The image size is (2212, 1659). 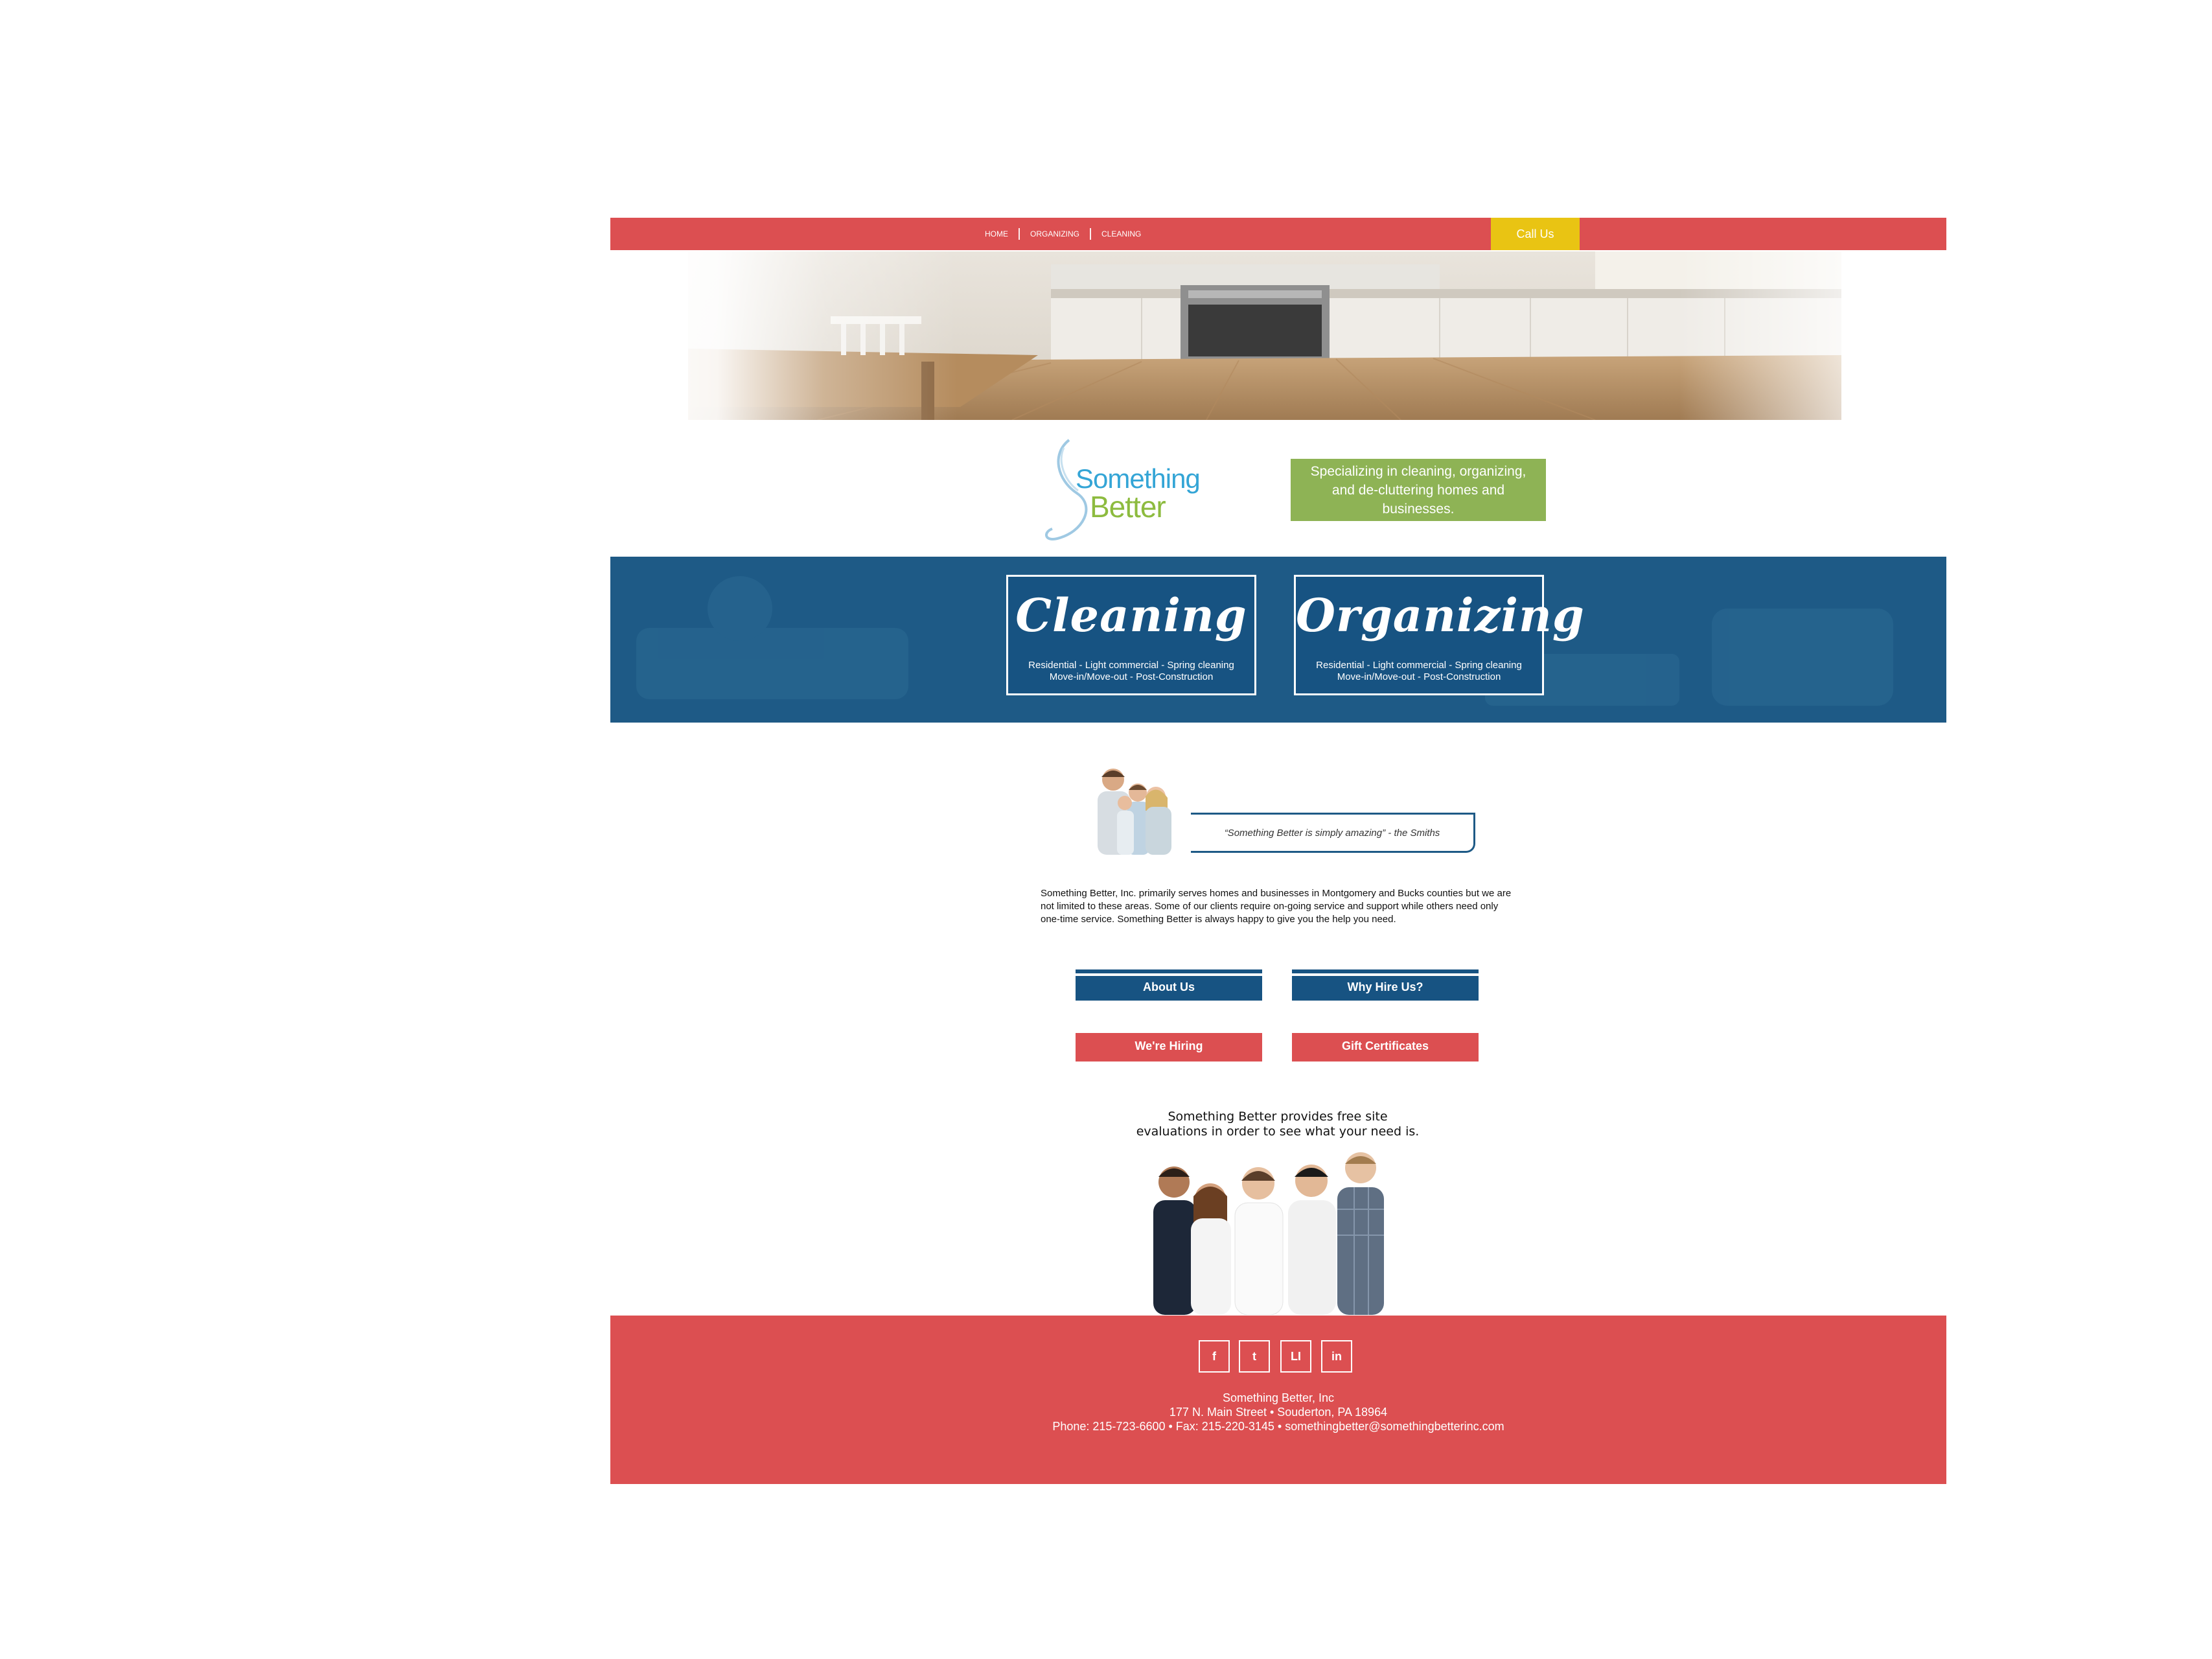 What do you see at coordinates (1386, 985) in the screenshot?
I see `why-hire-us-button: Why Hire Us?` at bounding box center [1386, 985].